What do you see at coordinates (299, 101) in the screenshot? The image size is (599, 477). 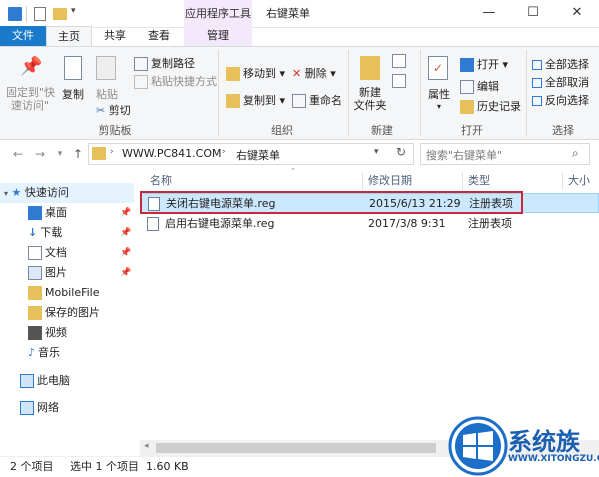 I see `rename-icon` at bounding box center [299, 101].